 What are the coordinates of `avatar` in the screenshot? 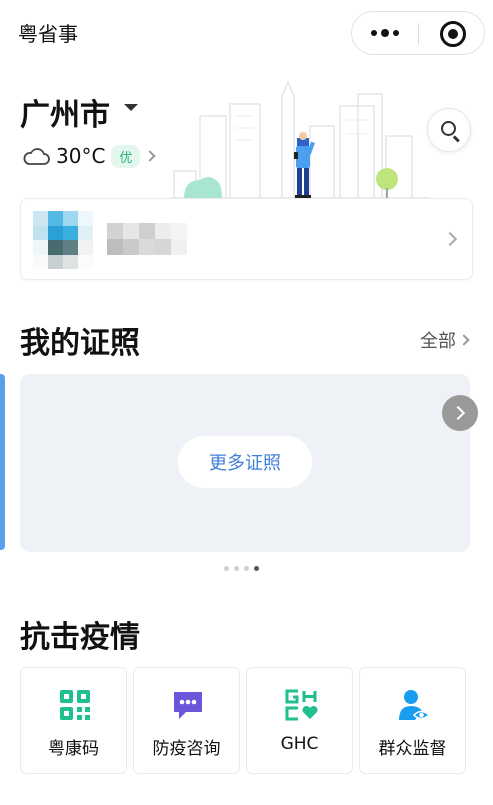 It's located at (63, 240).